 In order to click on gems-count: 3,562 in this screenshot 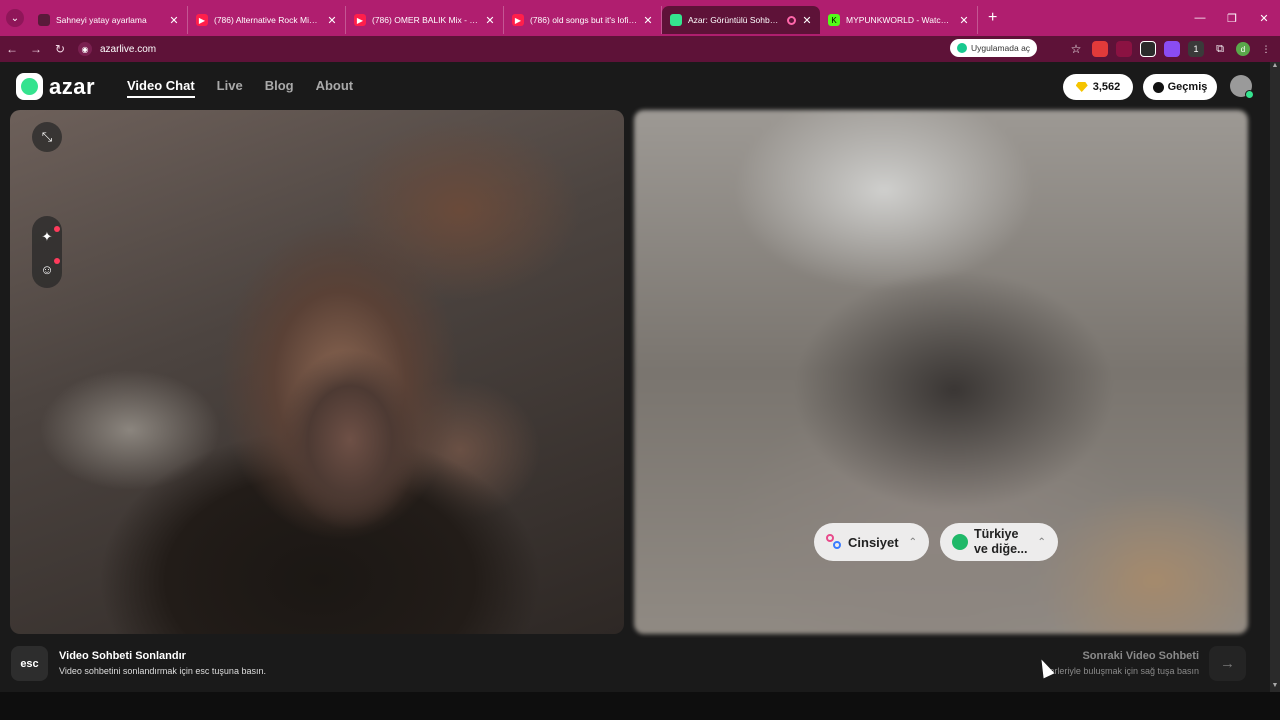, I will do `click(1106, 87)`.